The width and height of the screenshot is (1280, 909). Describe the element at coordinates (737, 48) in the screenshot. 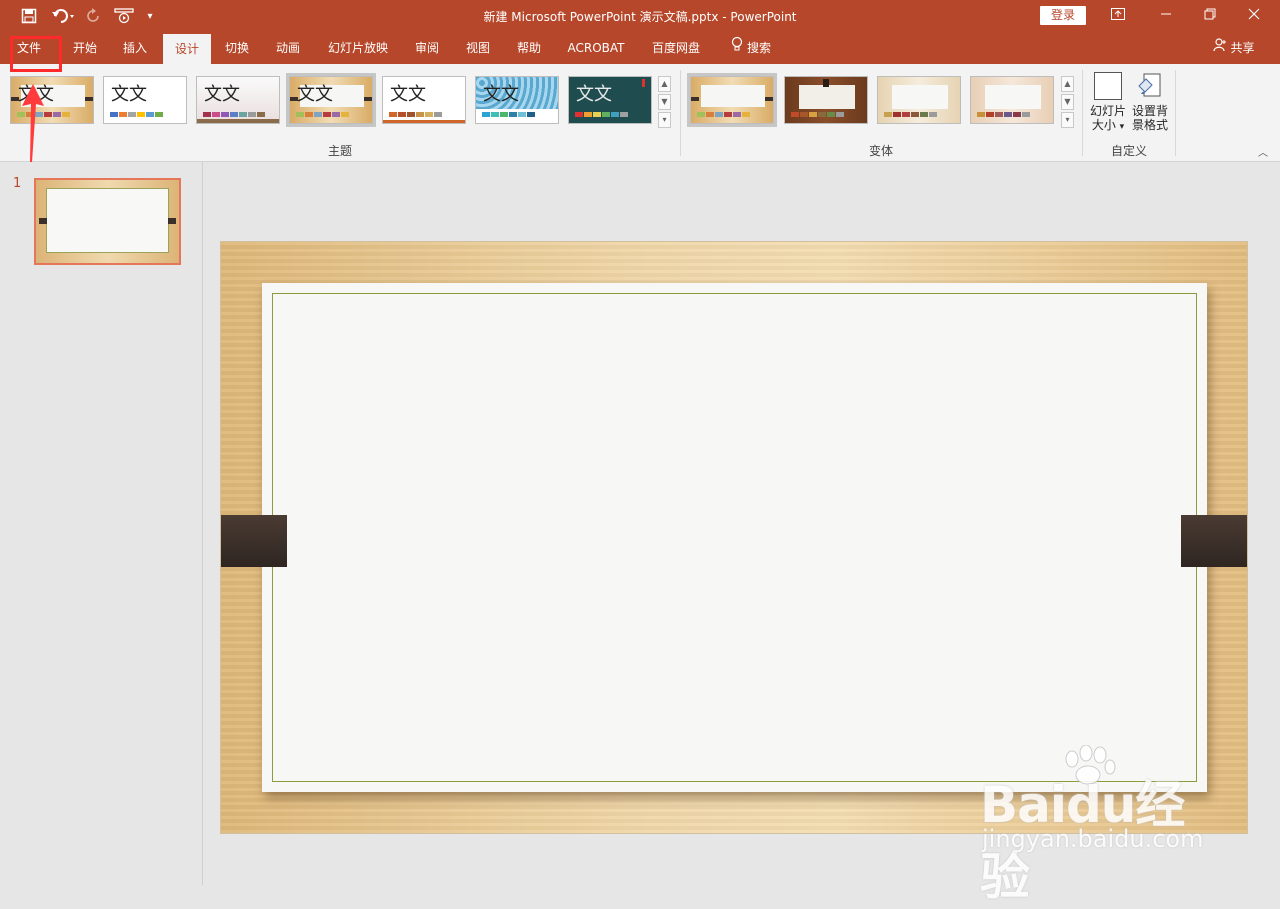

I see `lightbulb-icon` at that location.